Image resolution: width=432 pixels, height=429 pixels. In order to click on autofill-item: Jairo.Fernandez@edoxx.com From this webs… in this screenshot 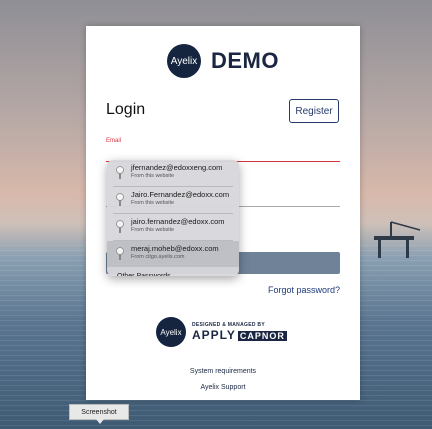, I will do `click(173, 200)`.